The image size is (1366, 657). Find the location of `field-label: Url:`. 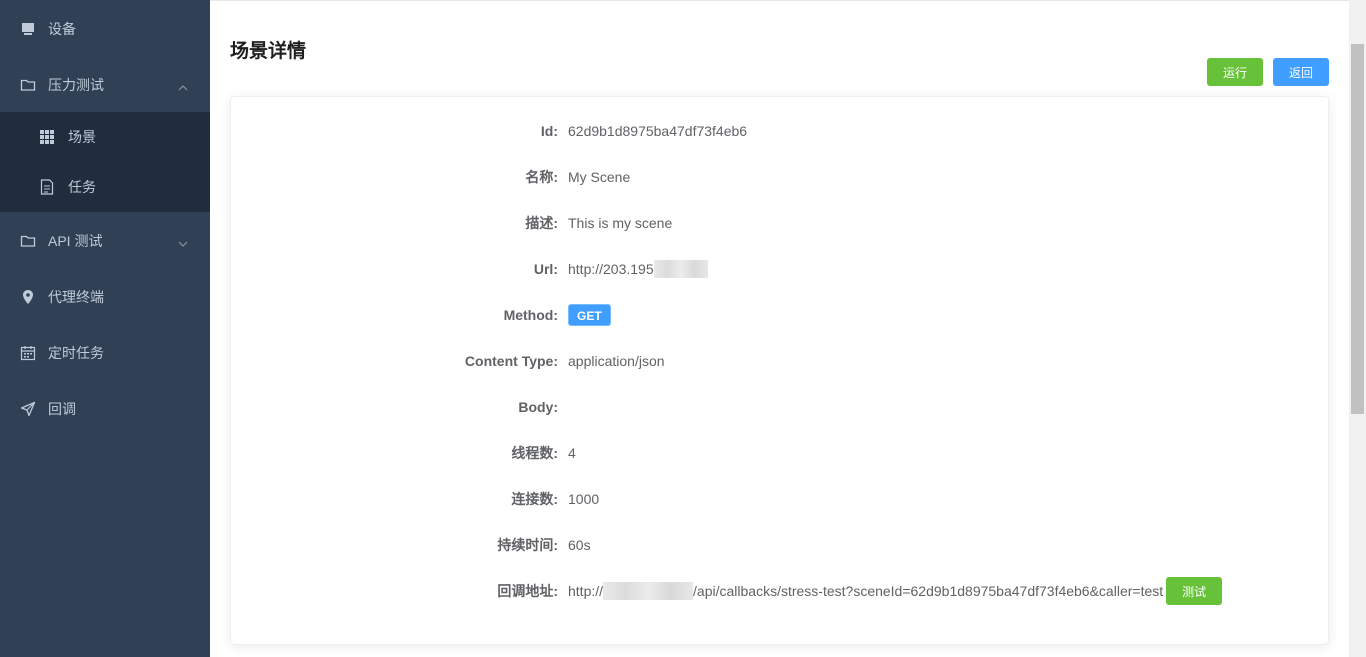

field-label: Url: is located at coordinates (545, 269).